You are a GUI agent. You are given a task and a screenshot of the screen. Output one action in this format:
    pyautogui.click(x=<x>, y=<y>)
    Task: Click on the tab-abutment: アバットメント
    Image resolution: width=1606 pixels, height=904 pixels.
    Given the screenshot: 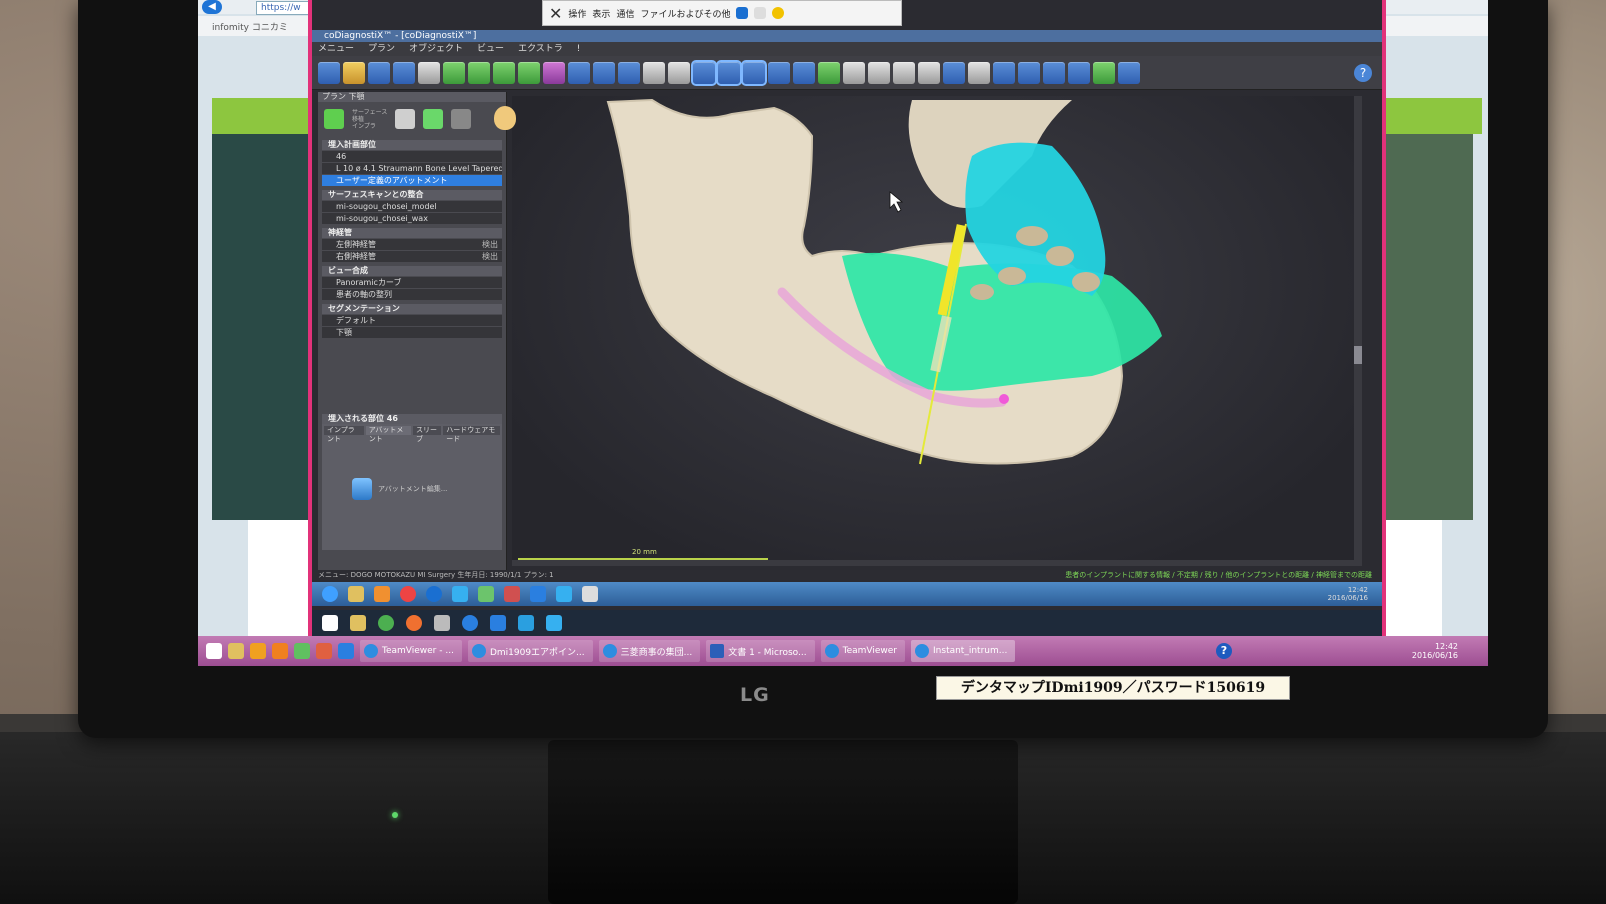 What is the action you would take?
    pyautogui.click(x=388, y=434)
    